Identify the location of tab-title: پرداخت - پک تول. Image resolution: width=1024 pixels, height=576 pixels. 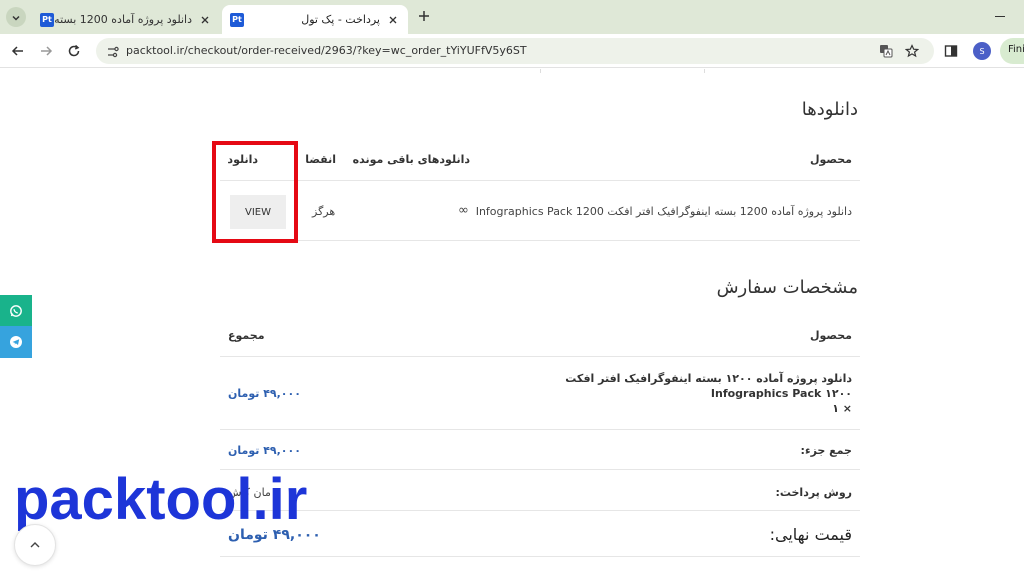
(340, 19).